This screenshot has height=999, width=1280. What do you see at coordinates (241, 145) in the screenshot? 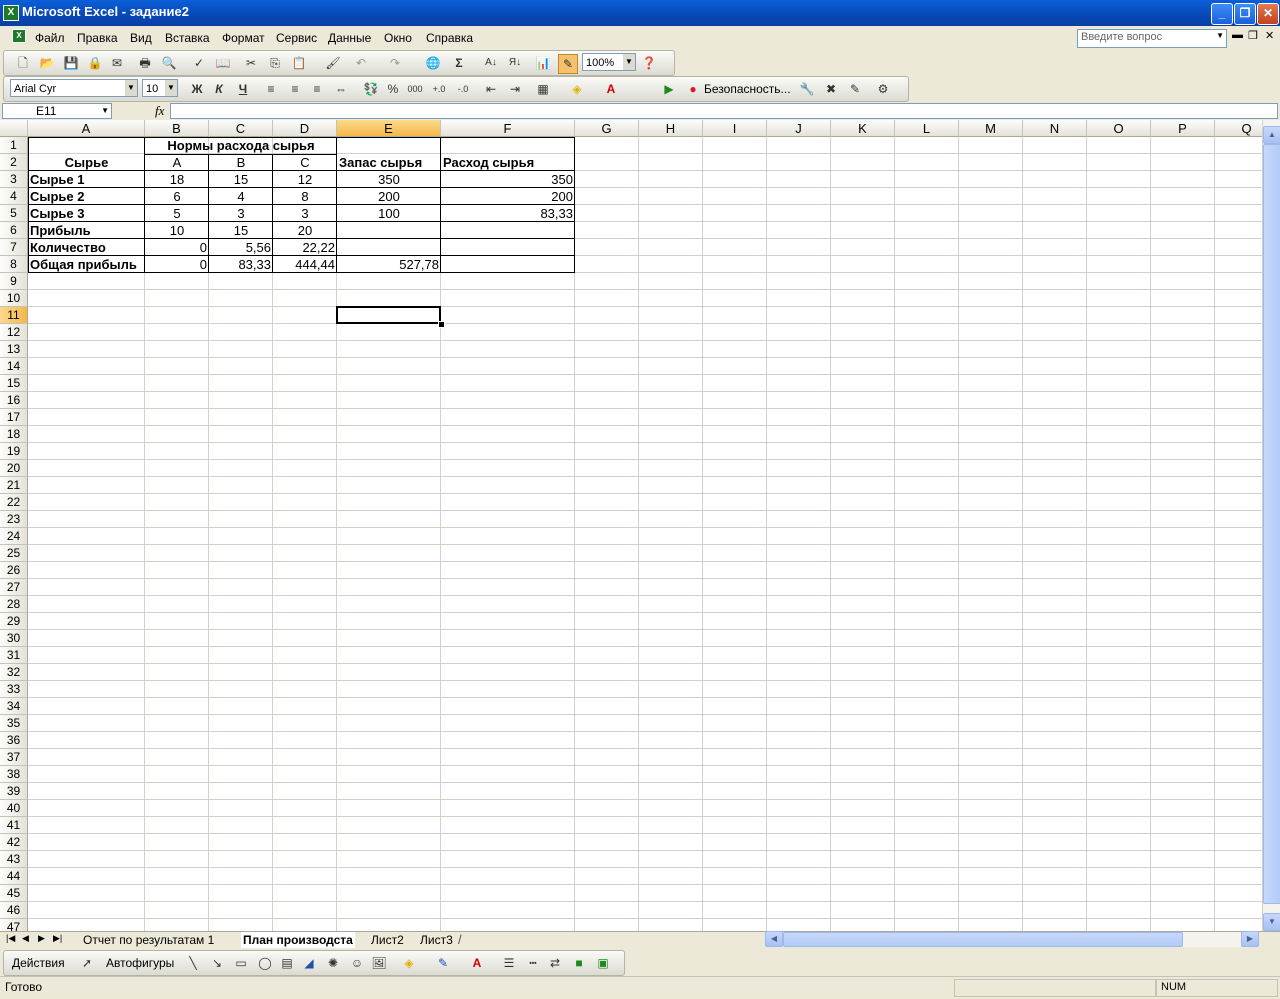
I see `cell-b1: Нормы расхода сырья` at bounding box center [241, 145].